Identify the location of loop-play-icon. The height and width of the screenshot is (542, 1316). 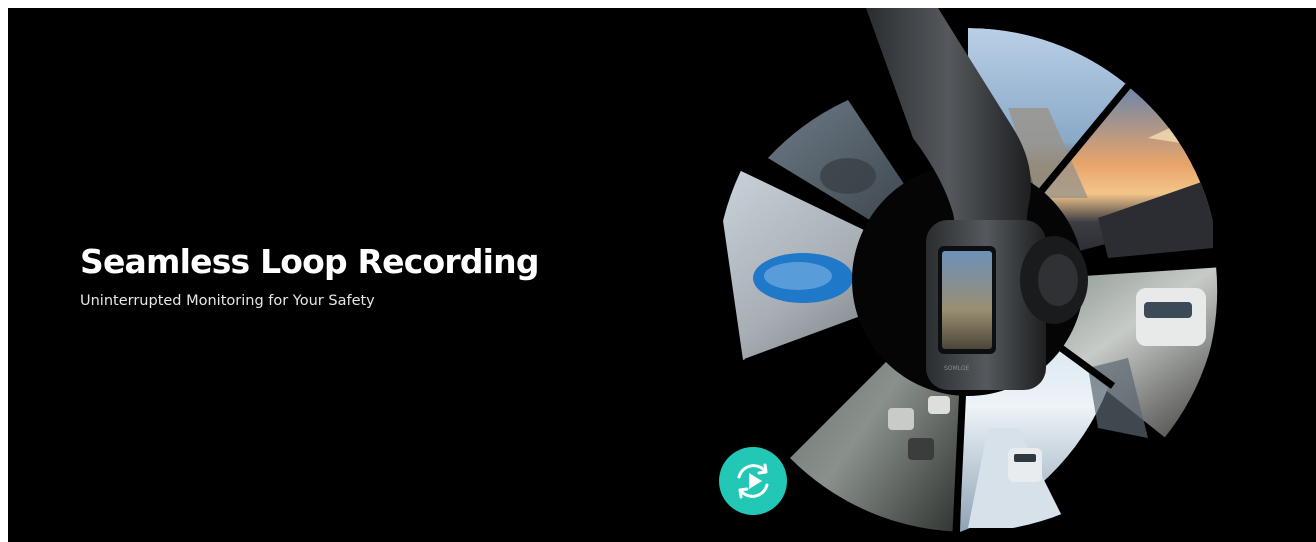
(753, 481).